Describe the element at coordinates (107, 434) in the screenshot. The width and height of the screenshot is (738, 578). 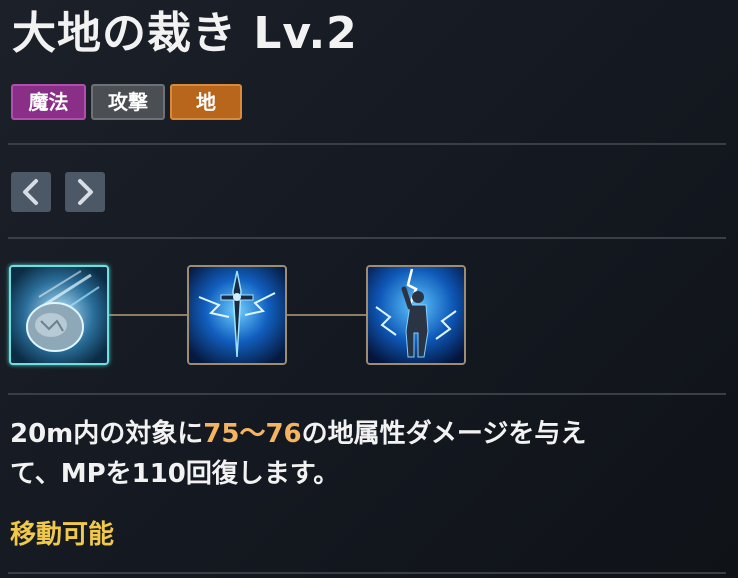
I see `description-text: 20m内の対象に` at that location.